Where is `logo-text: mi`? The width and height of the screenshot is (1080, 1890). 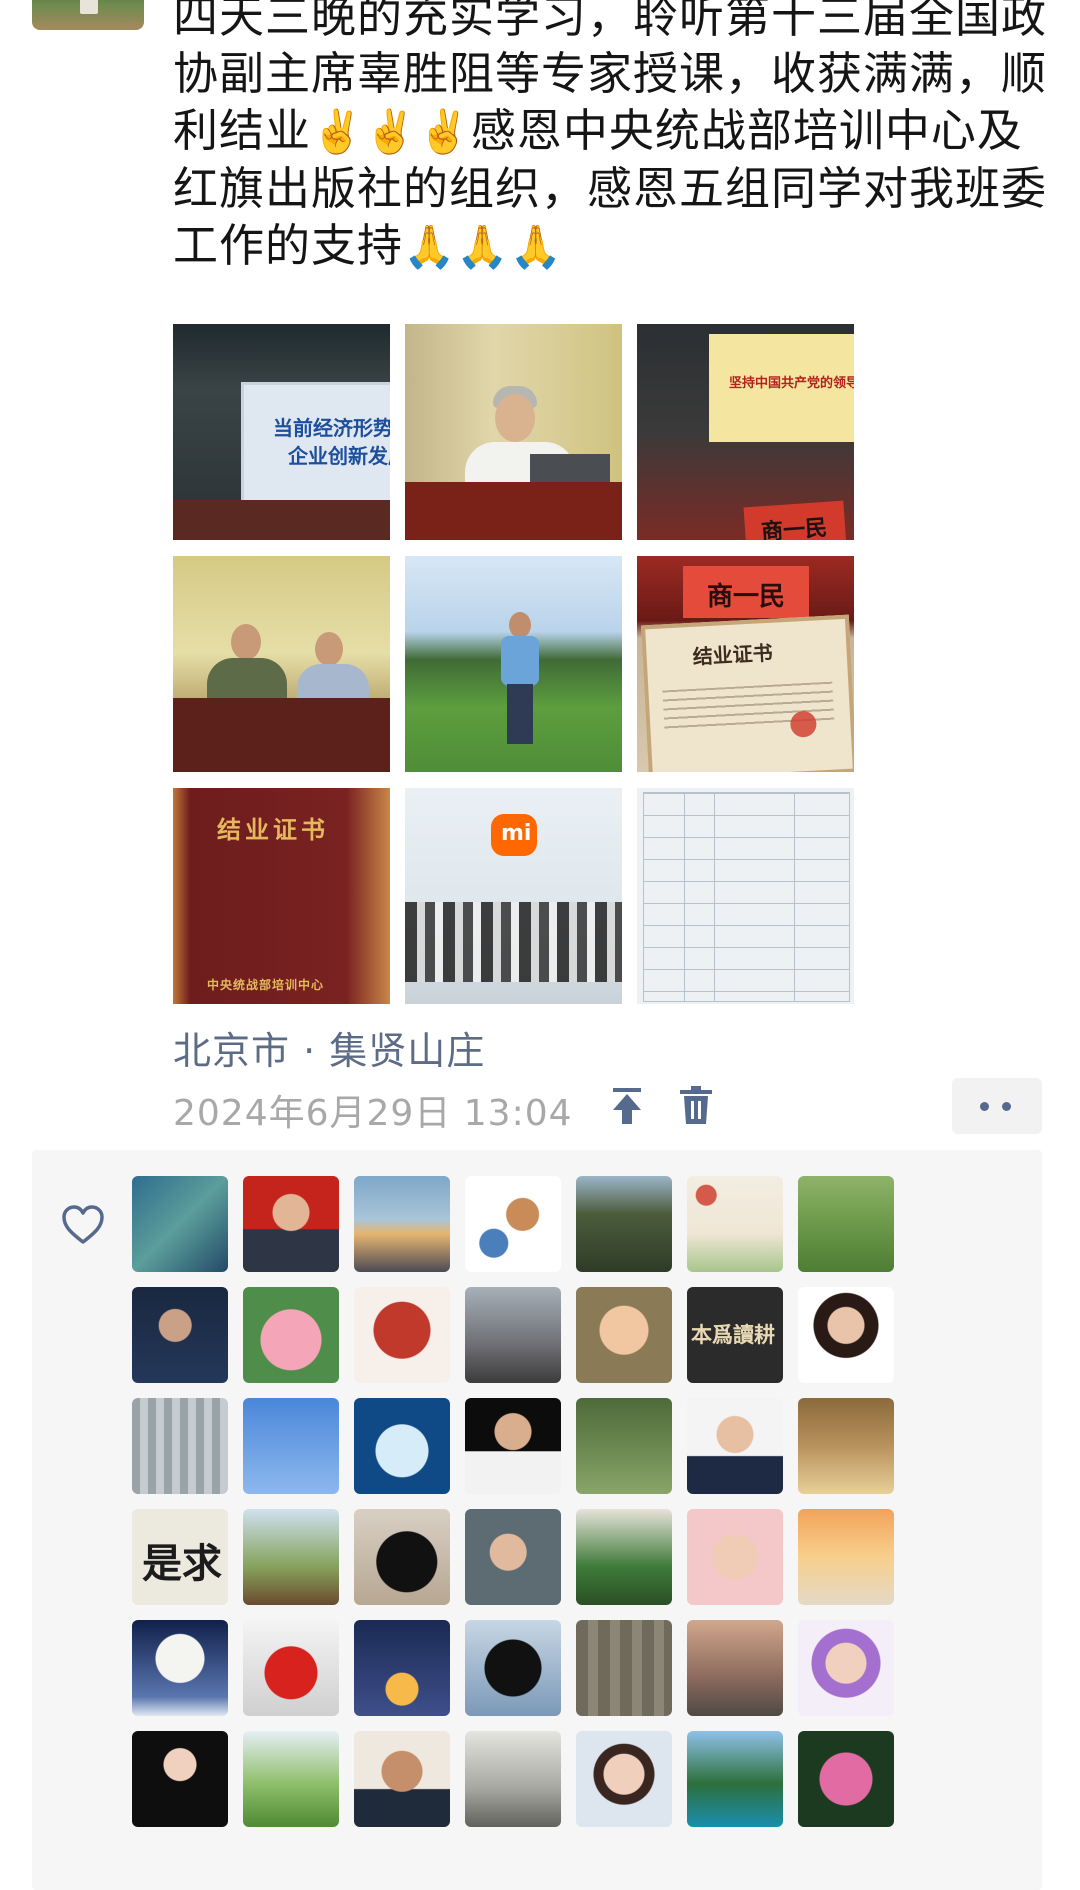
logo-text: mi is located at coordinates (516, 833).